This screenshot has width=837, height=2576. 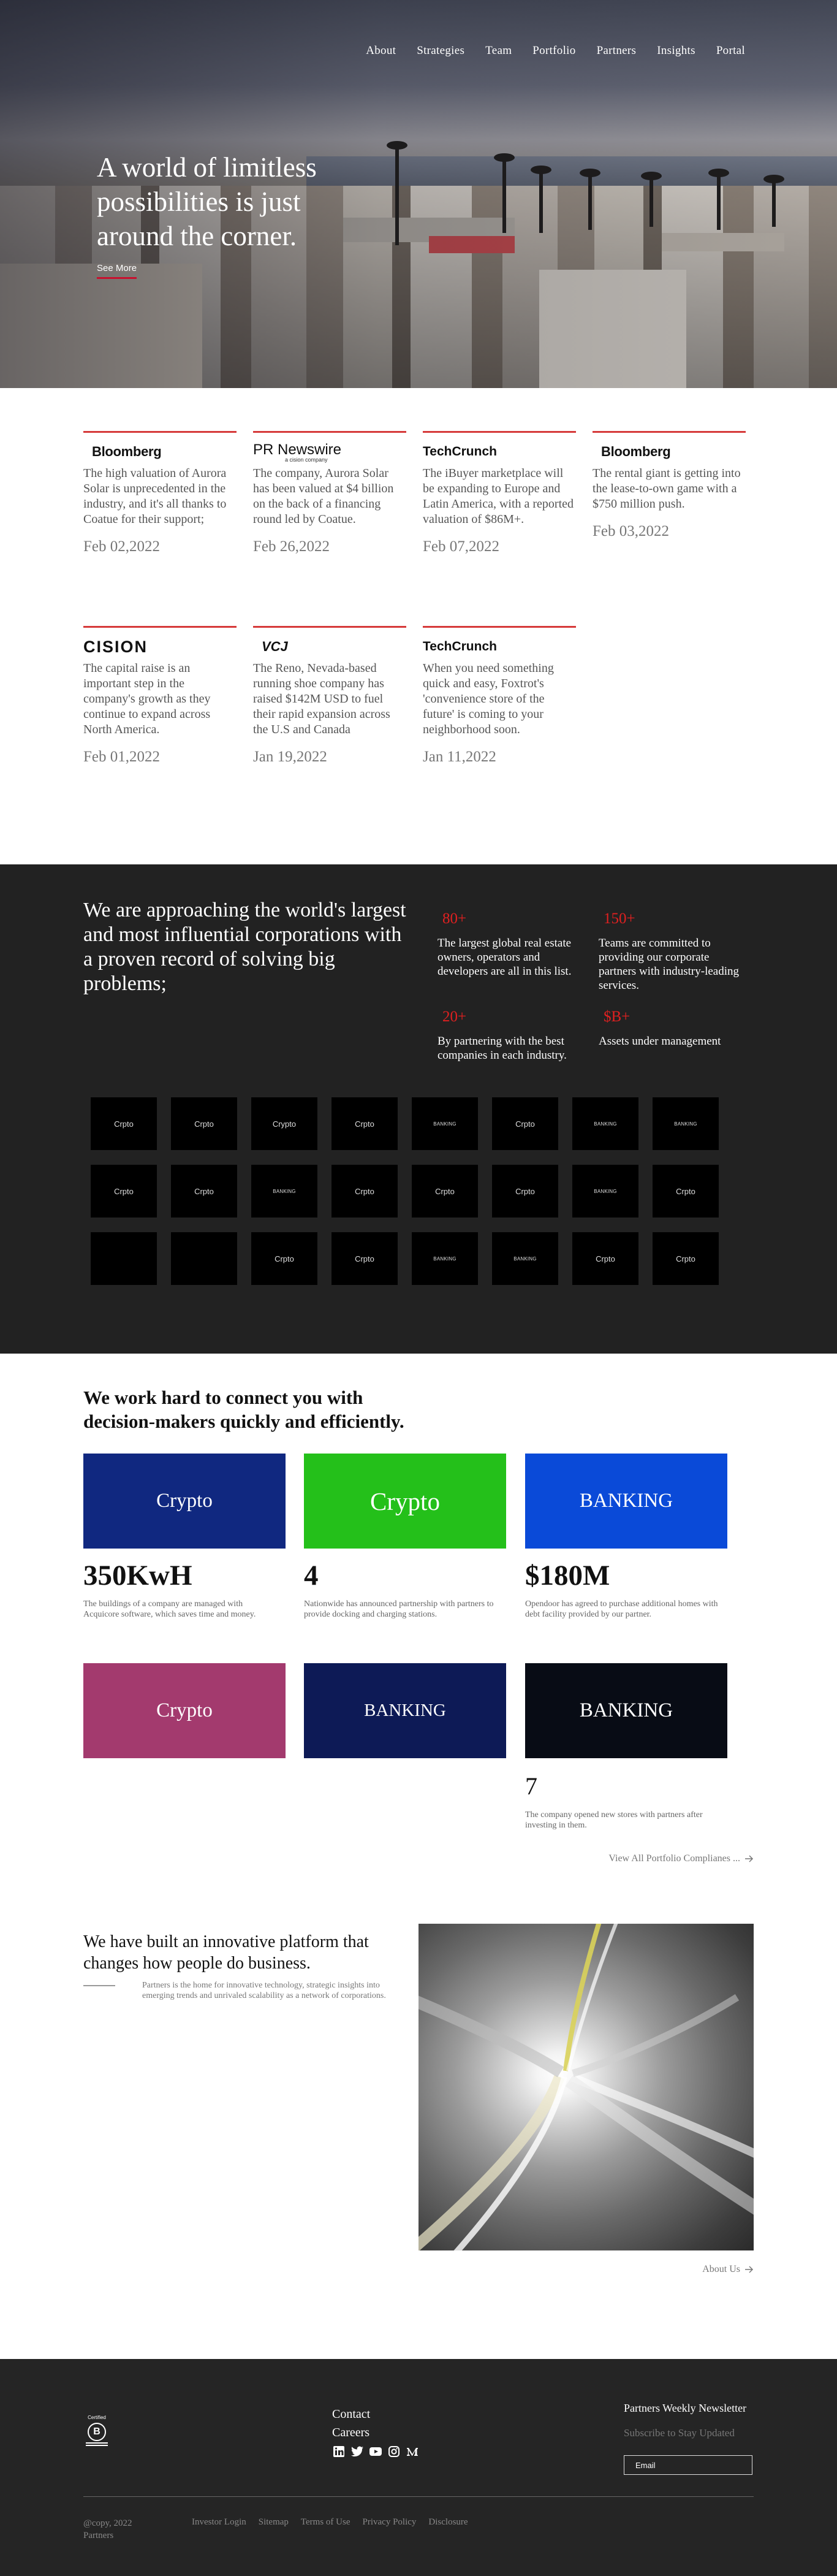 I want to click on press-date: Feb 01,2022, so click(x=121, y=757).